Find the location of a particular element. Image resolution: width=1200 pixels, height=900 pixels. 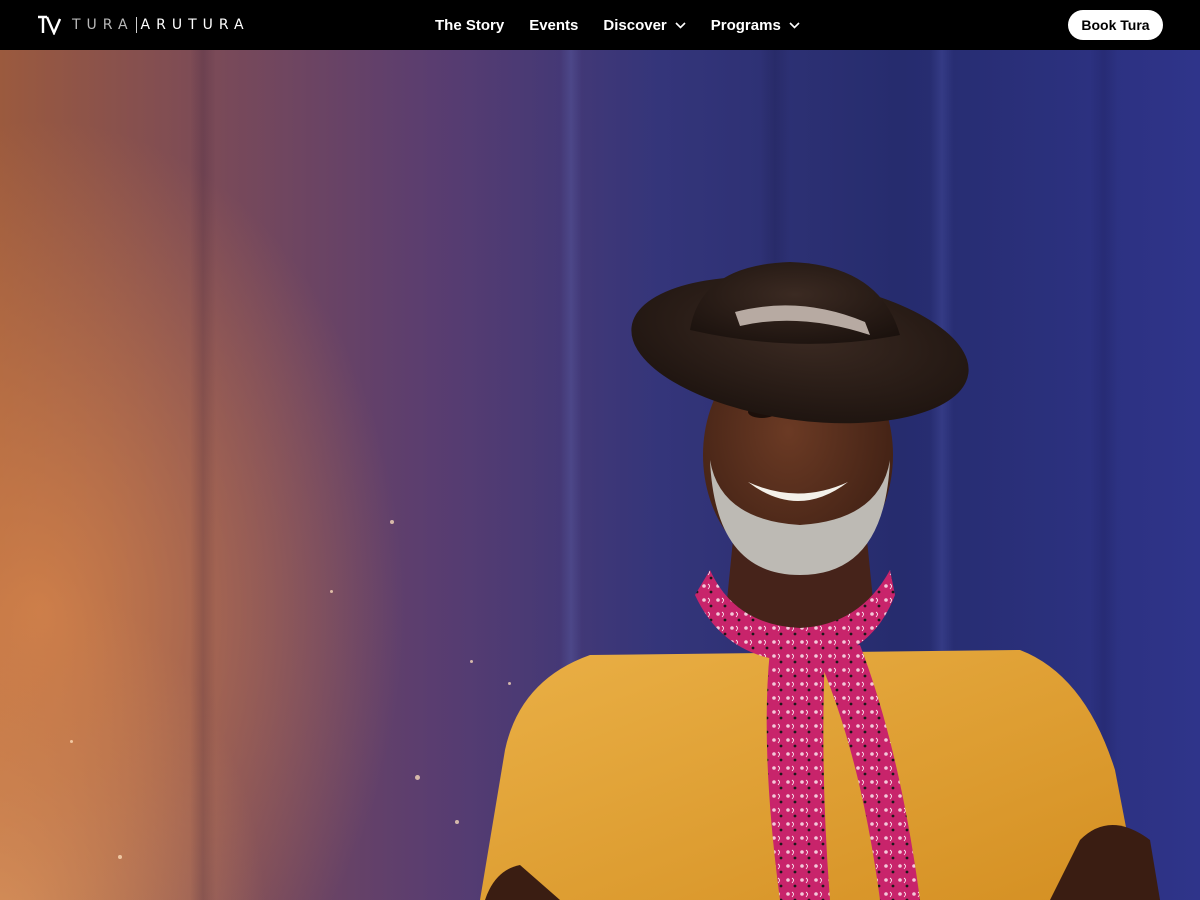

main-nav: The Story Events Discover Programs is located at coordinates (617, 25).